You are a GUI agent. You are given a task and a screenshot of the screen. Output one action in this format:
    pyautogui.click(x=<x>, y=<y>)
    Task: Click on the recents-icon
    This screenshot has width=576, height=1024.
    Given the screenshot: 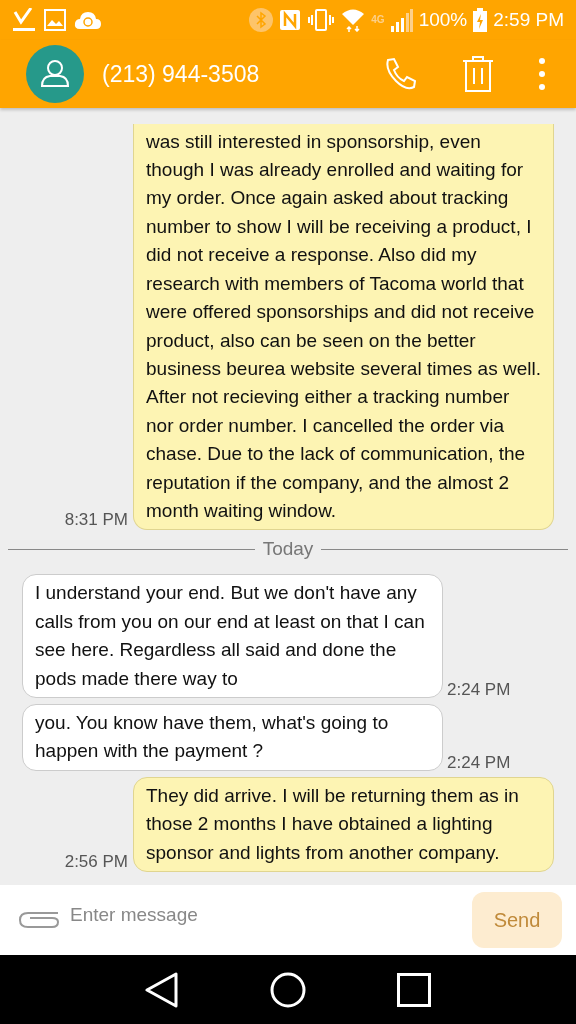 What is the action you would take?
    pyautogui.click(x=413, y=989)
    